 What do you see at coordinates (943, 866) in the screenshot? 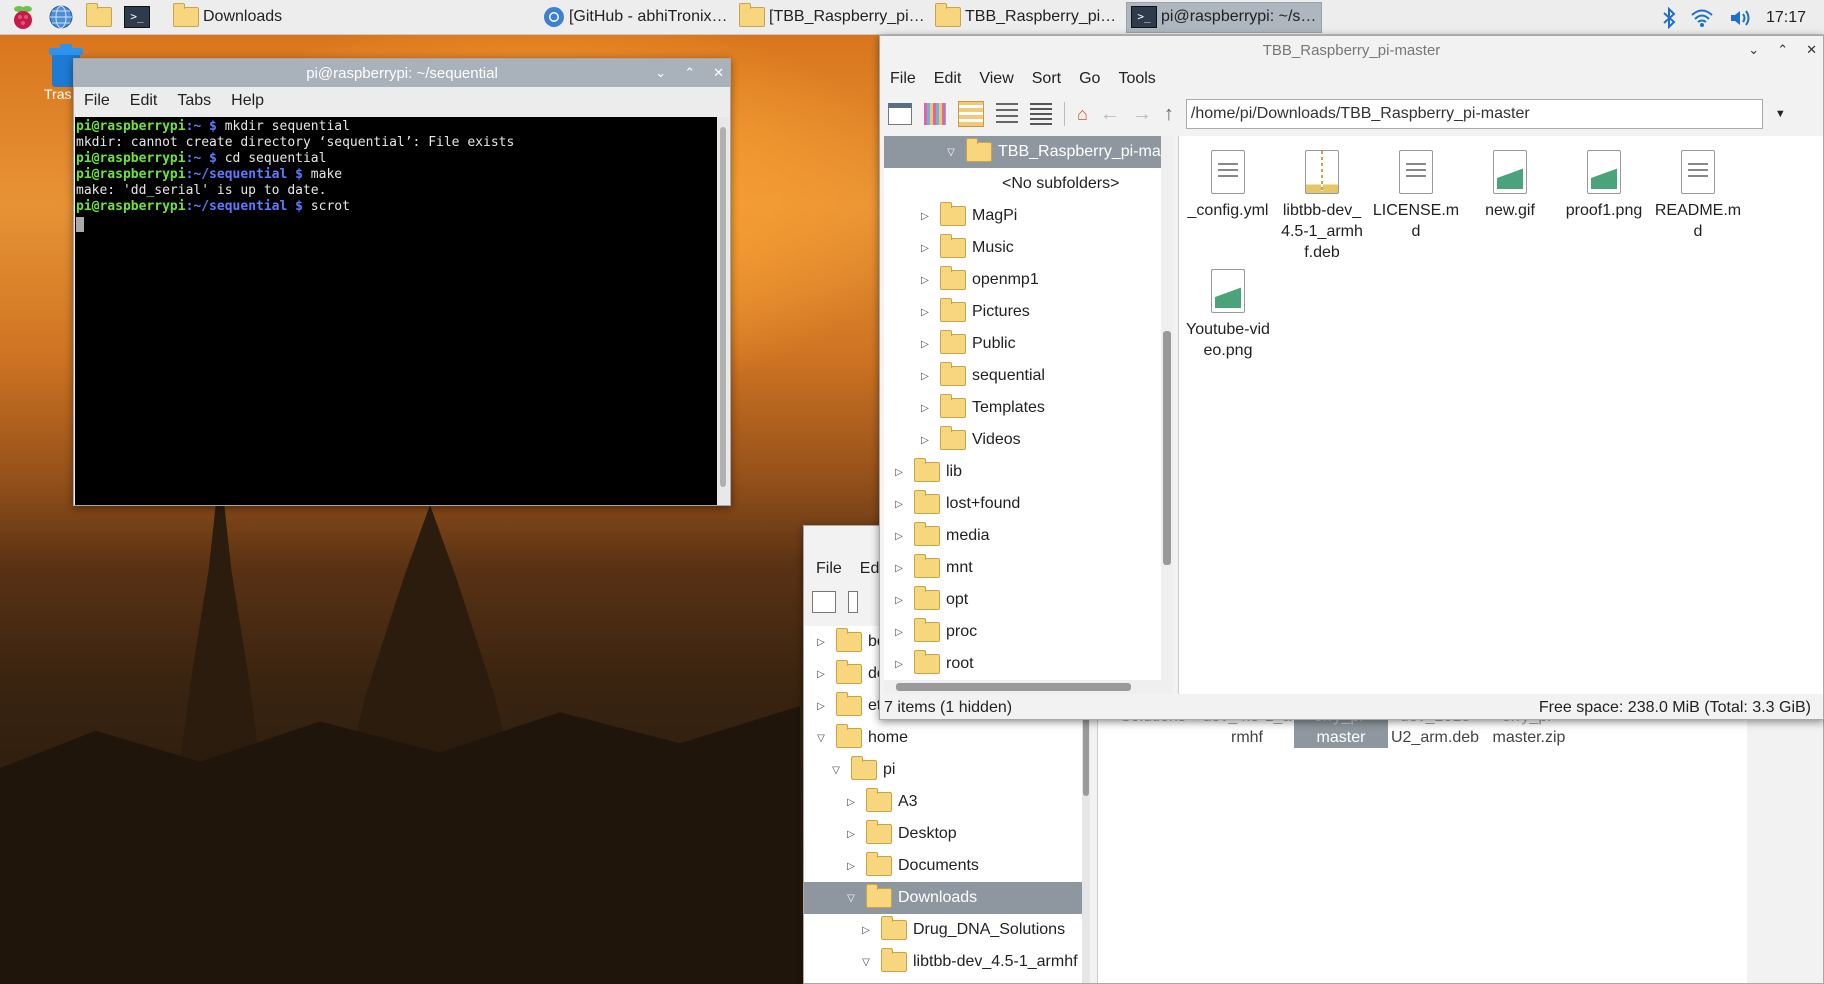
I see `tree-item: ▷ Documents` at bounding box center [943, 866].